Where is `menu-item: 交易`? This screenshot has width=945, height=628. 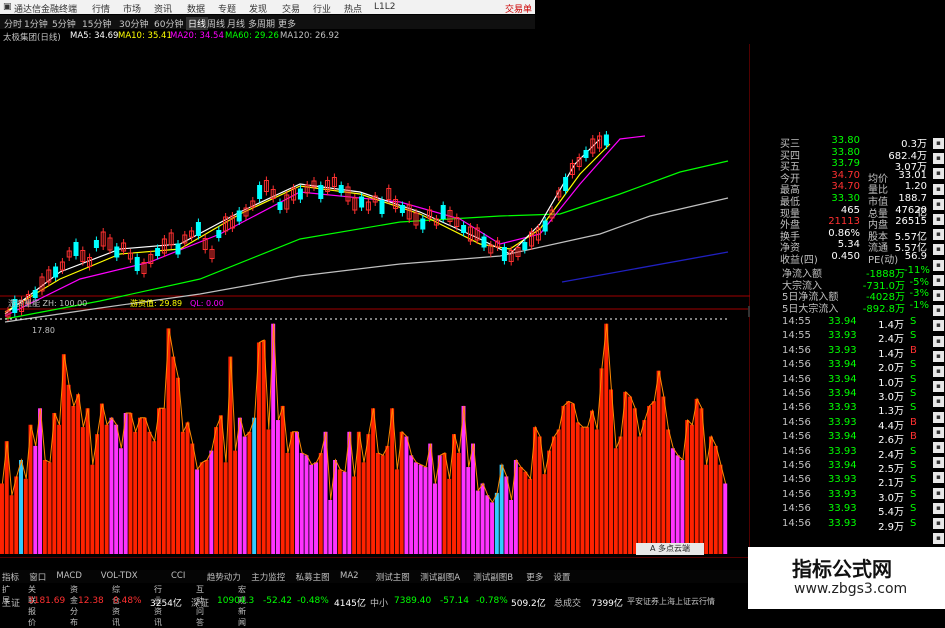
menu-item: 交易 is located at coordinates (291, 8).